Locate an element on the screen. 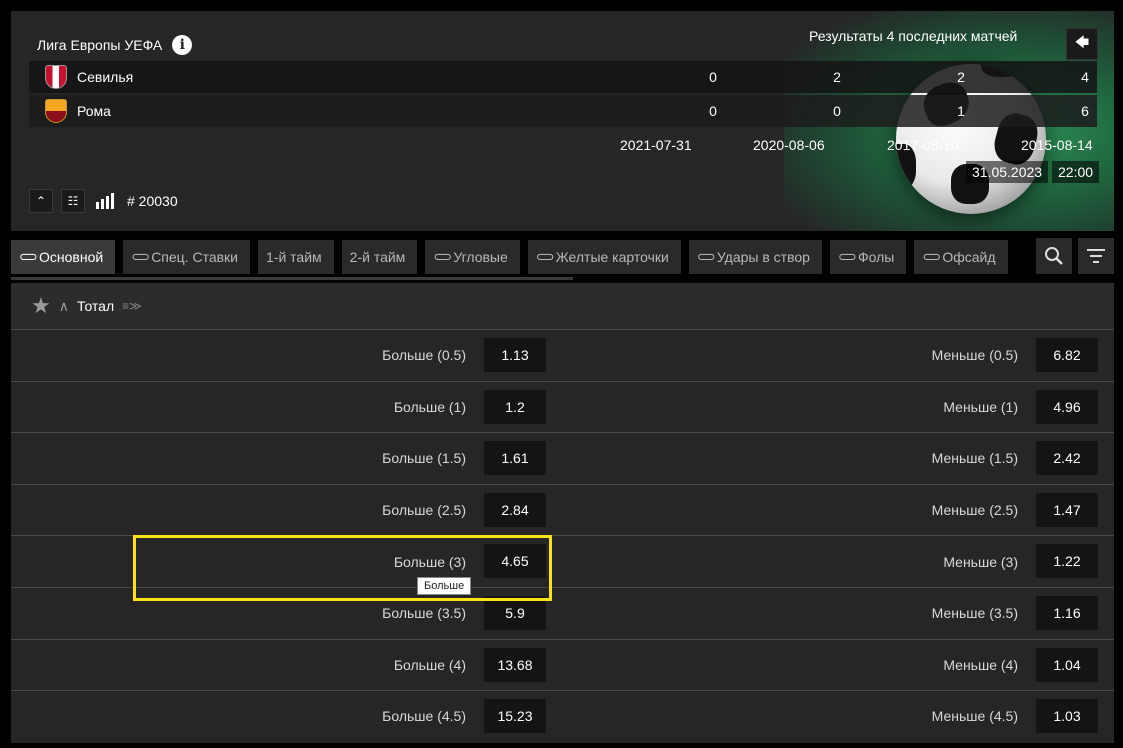 The height and width of the screenshot is (748, 1123). under-odd-button: 1.03 is located at coordinates (1067, 716).